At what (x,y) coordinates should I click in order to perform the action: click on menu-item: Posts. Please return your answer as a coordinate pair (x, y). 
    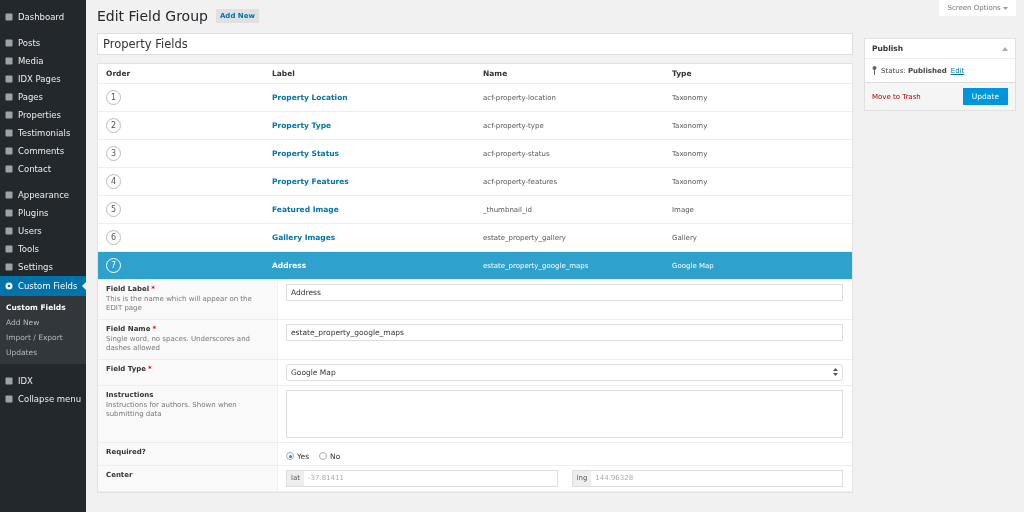
    Looking at the image, I should click on (43, 43).